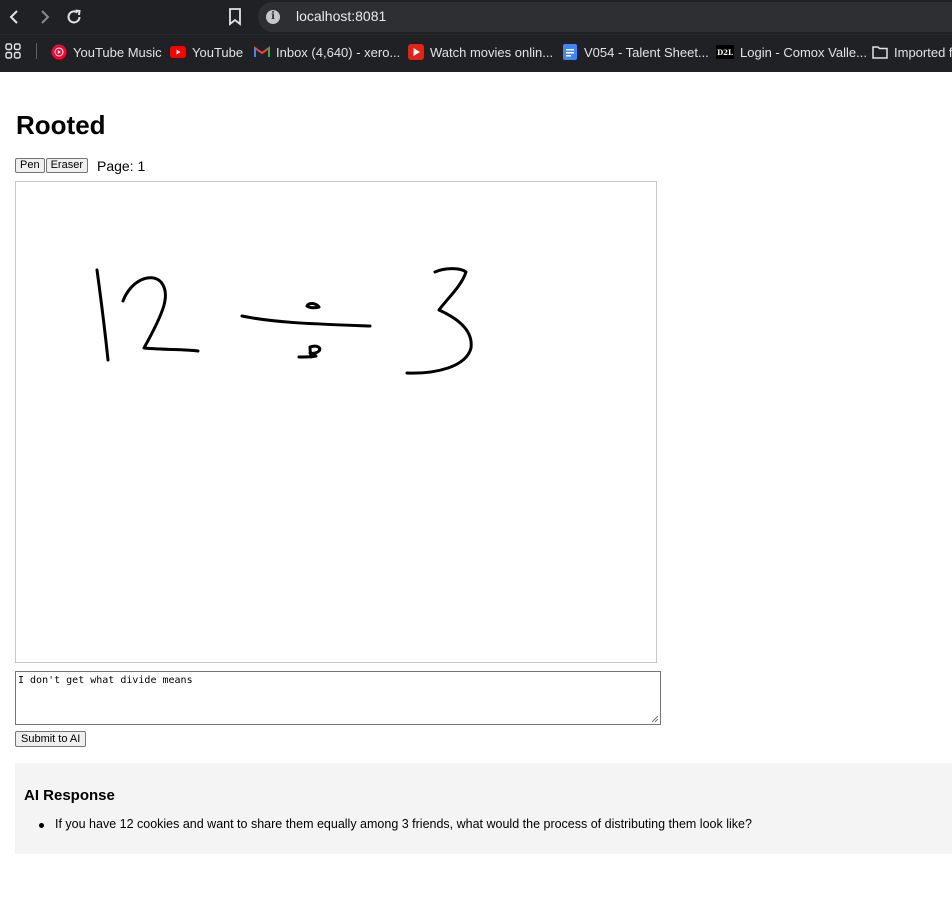 The image size is (952, 897). I want to click on stroke-divide-bottom-dot, so click(309, 351).